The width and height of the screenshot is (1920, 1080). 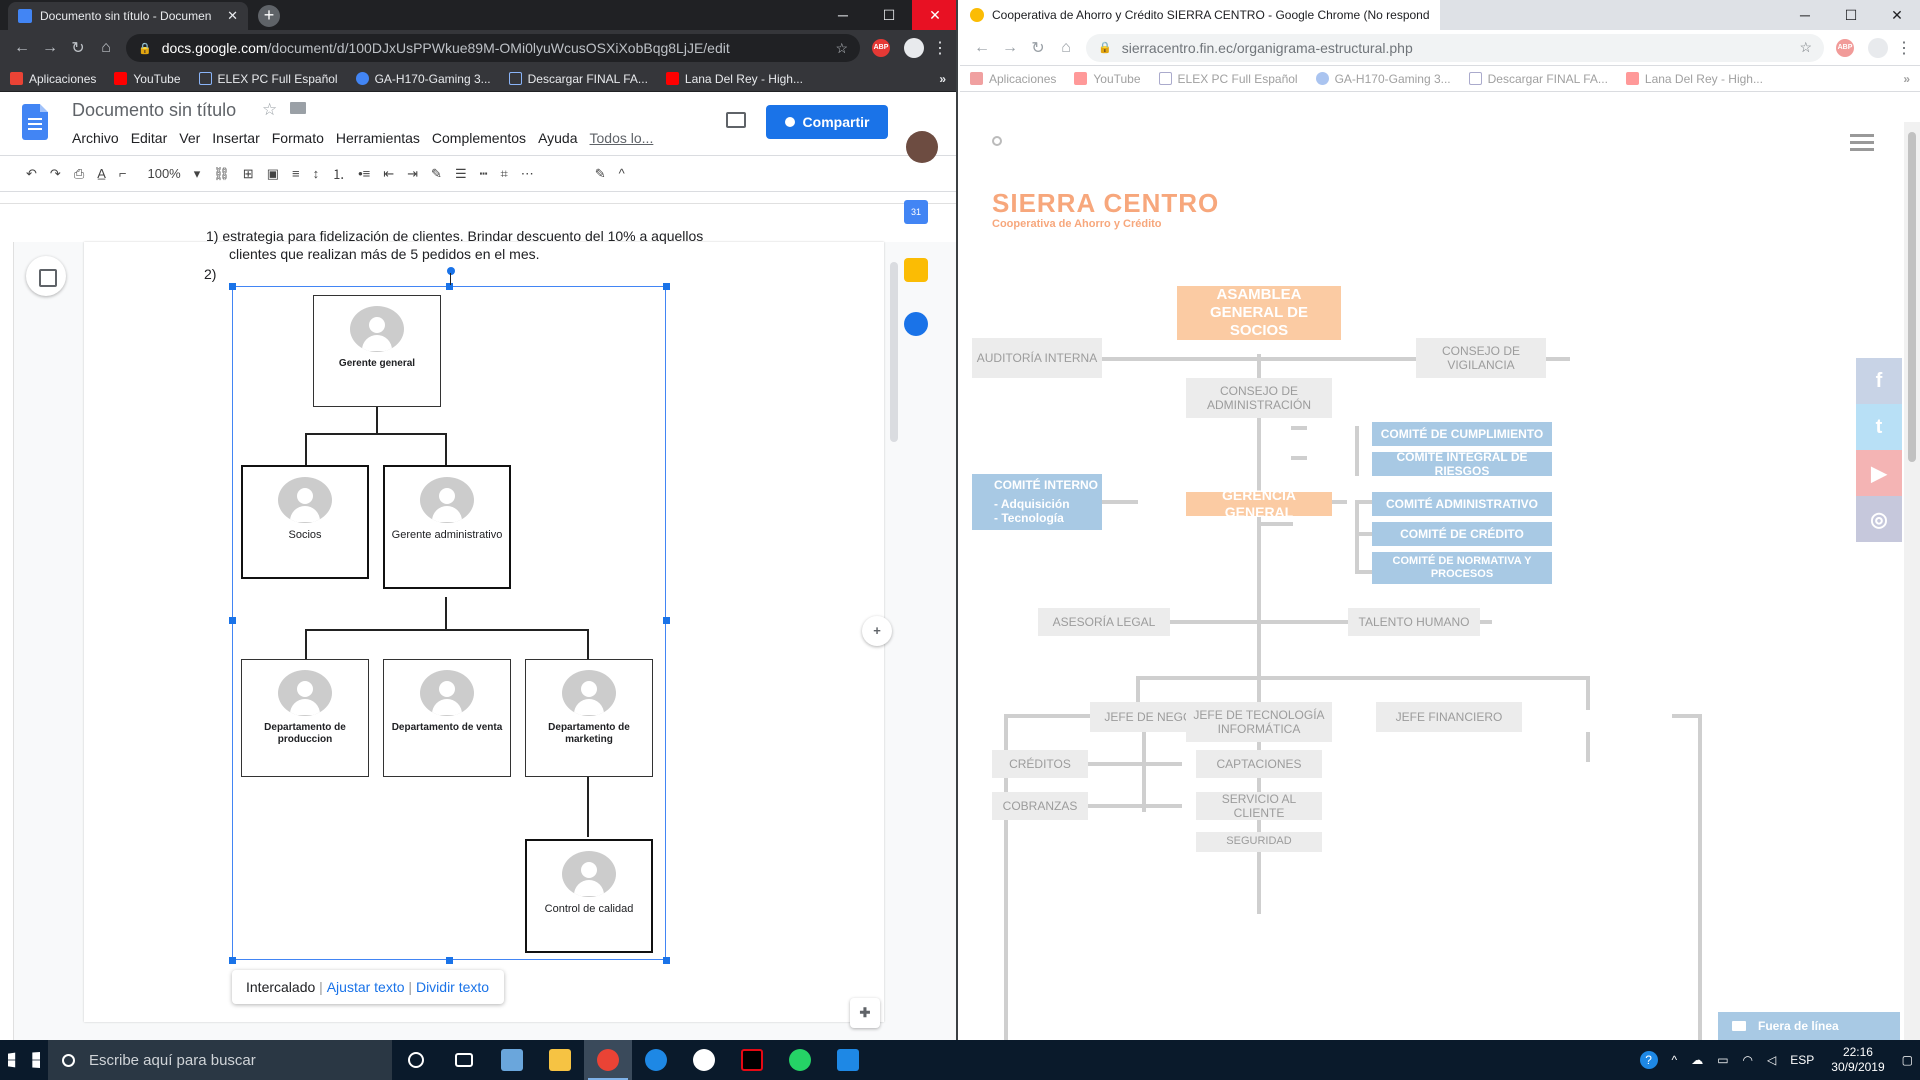 I want to click on back-icon: ←, so click(x=982, y=48).